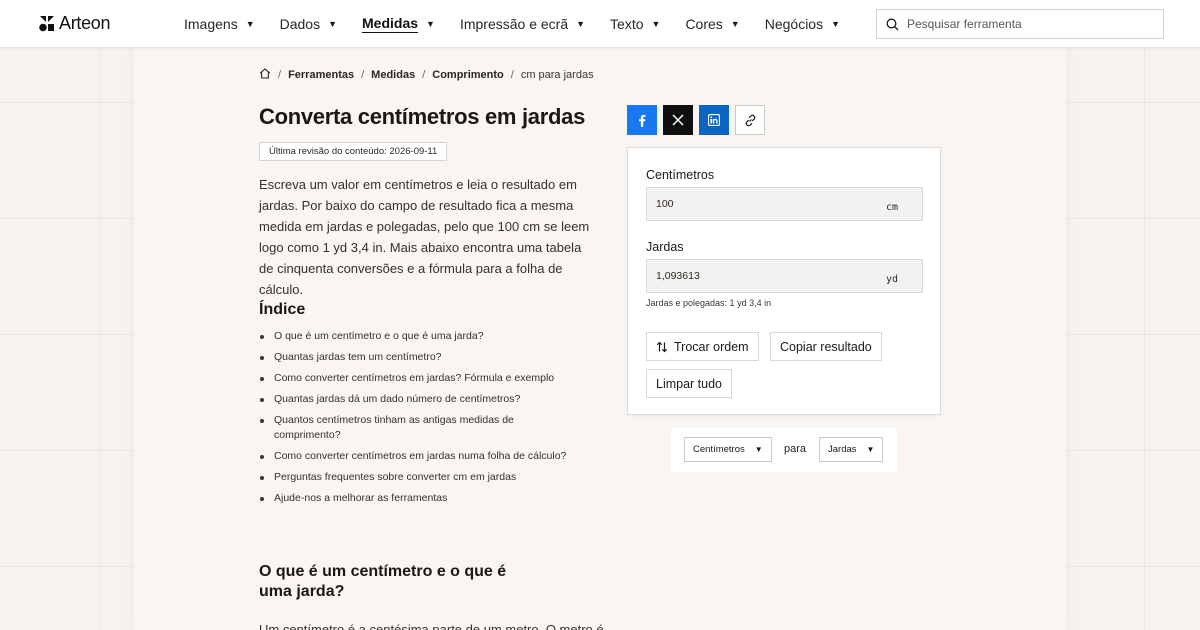 This screenshot has width=1200, height=630. Describe the element at coordinates (702, 346) in the screenshot. I see `swap-order-button: Trocar ordem` at that location.